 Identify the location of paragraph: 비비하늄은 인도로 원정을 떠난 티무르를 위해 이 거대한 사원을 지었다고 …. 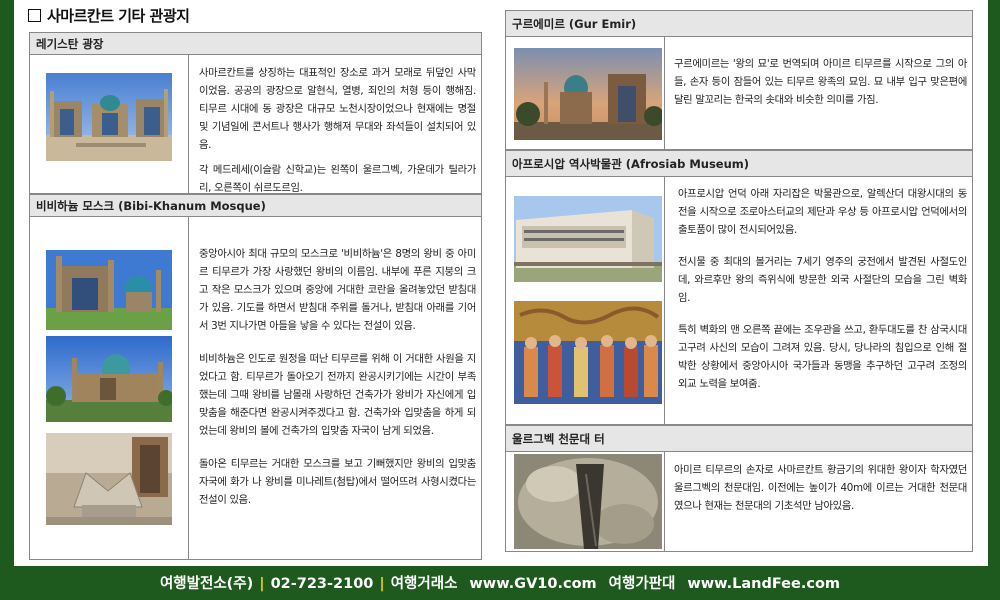
(337, 395).